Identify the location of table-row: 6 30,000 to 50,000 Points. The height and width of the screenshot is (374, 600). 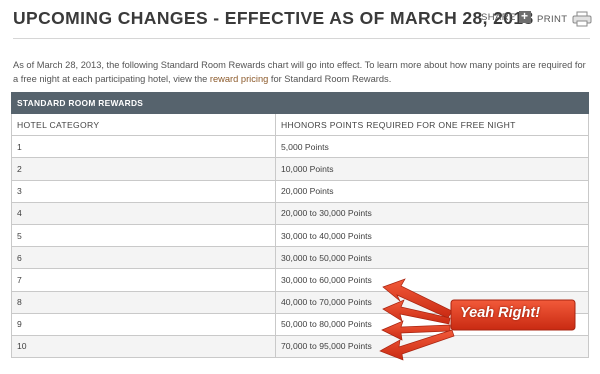
(300, 258).